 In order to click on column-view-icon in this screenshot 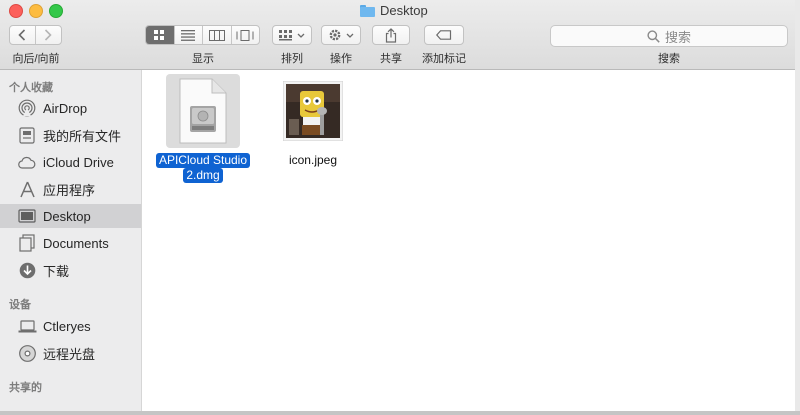, I will do `click(216, 35)`.